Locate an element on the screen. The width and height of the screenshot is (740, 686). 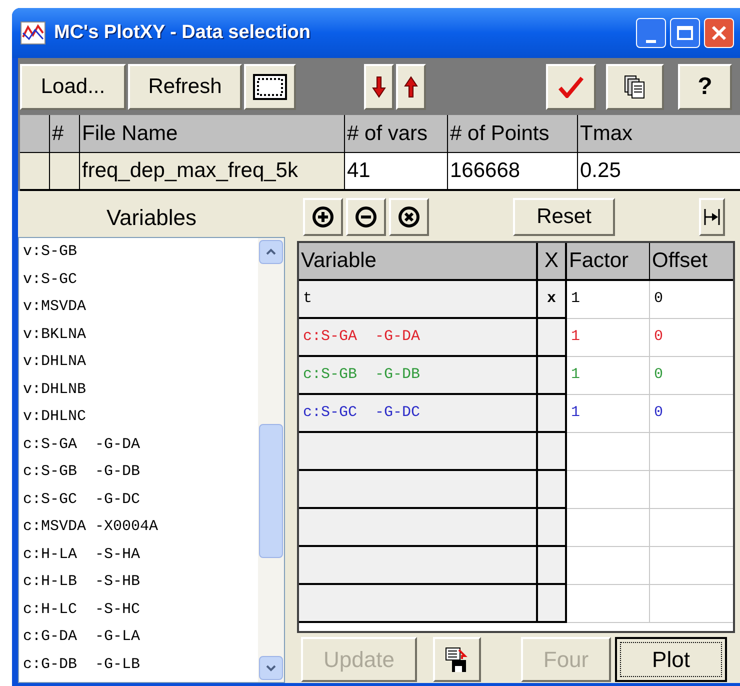
x-circle-icon is located at coordinates (409, 217).